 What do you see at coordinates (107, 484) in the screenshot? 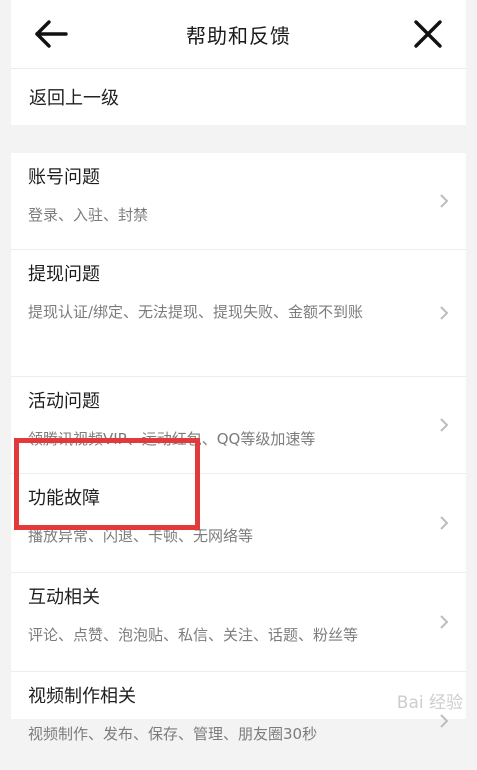
I see `highlight-annotation-box` at bounding box center [107, 484].